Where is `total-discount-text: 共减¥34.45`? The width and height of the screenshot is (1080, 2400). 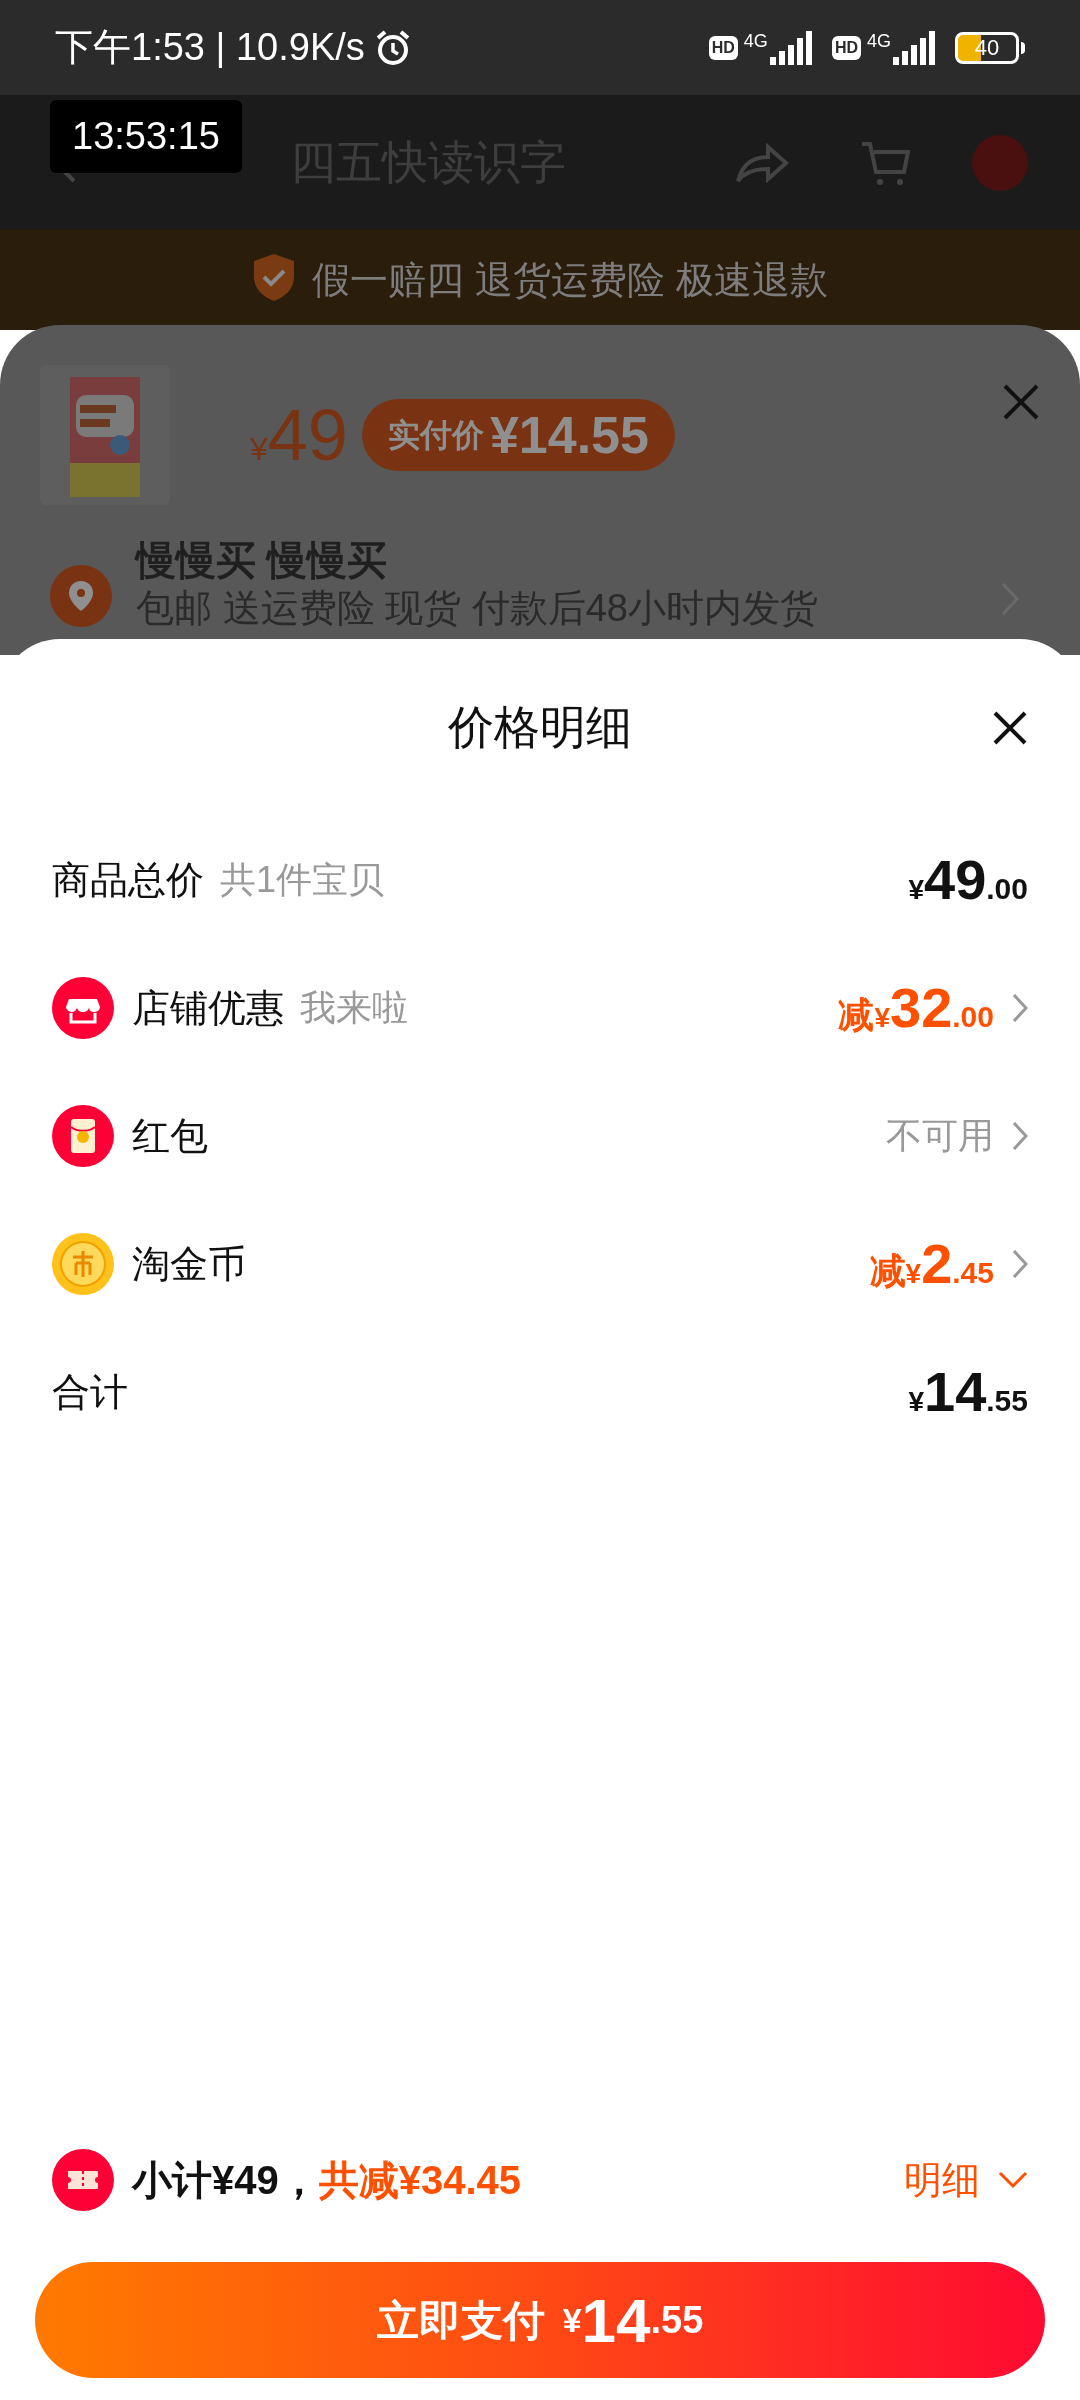
total-discount-text: 共减¥34.45 is located at coordinates (420, 2180).